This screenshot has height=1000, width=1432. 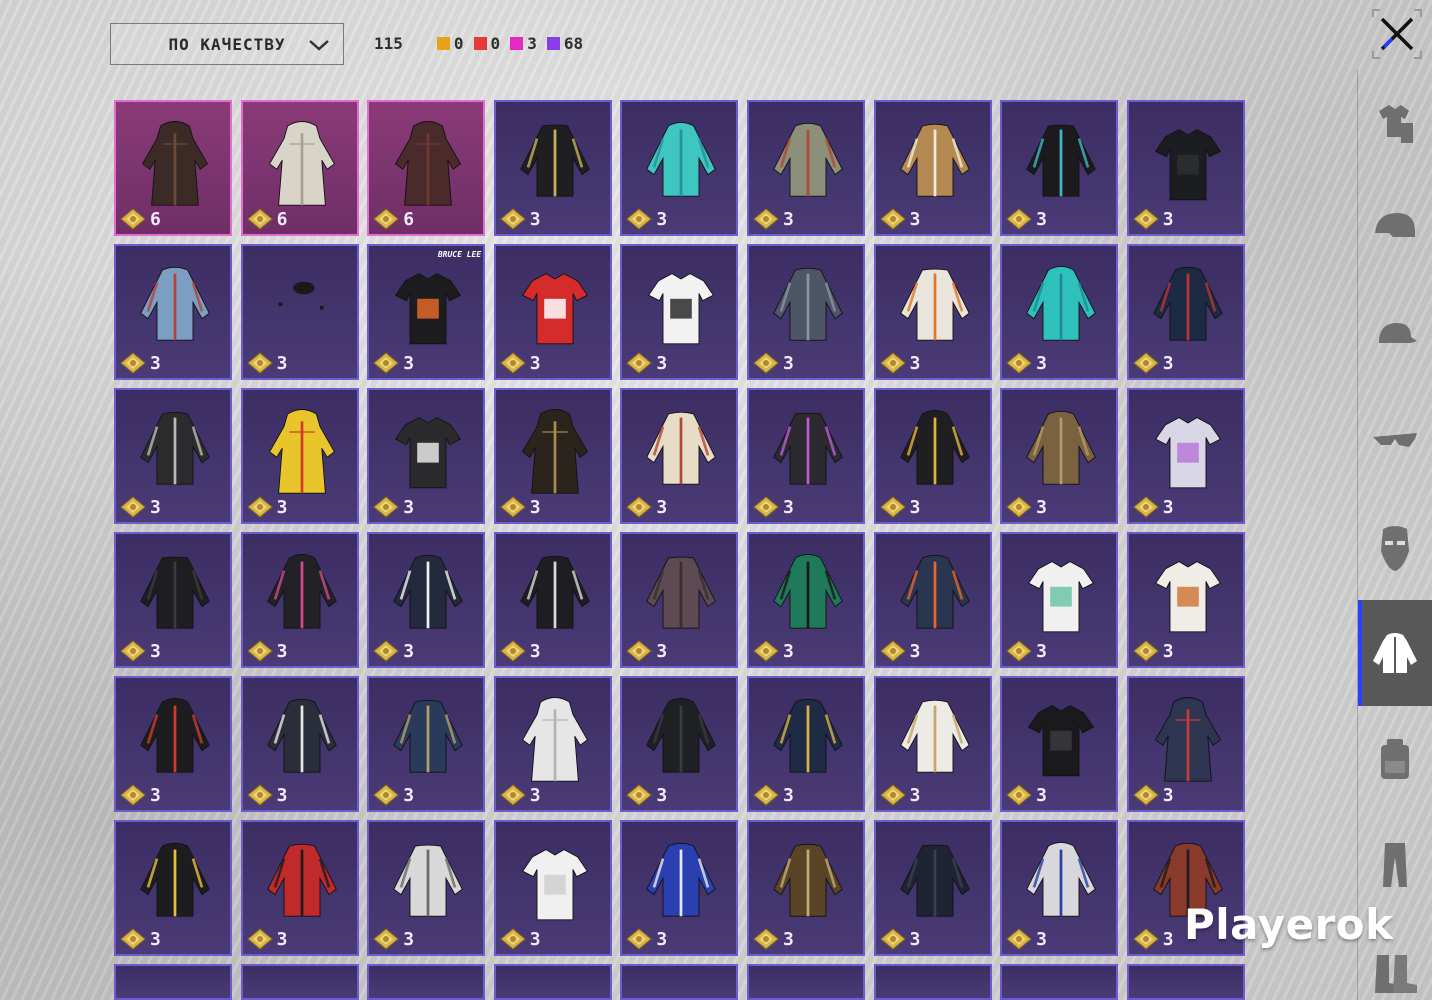 What do you see at coordinates (393, 219) in the screenshot?
I see `item-quantity: 6` at bounding box center [393, 219].